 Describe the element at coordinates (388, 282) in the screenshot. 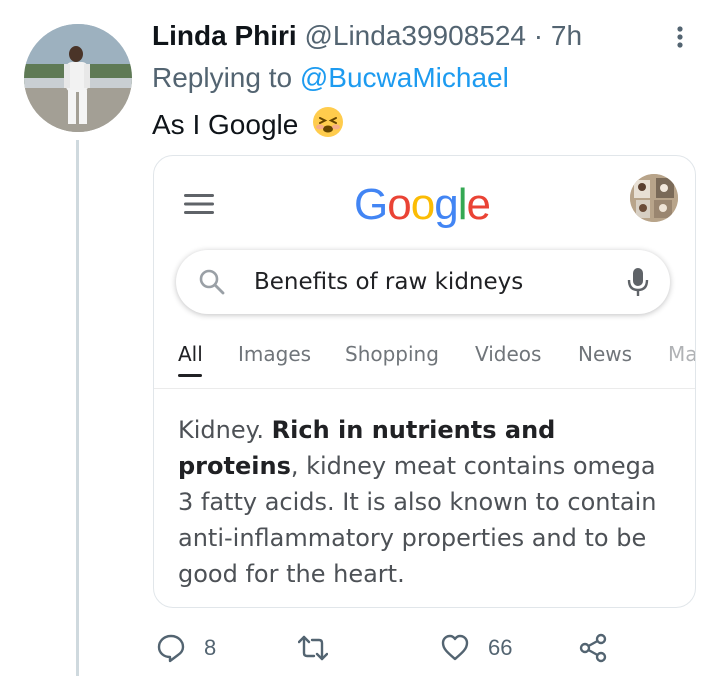

I see `search-query: Benefits of raw kidneys` at that location.